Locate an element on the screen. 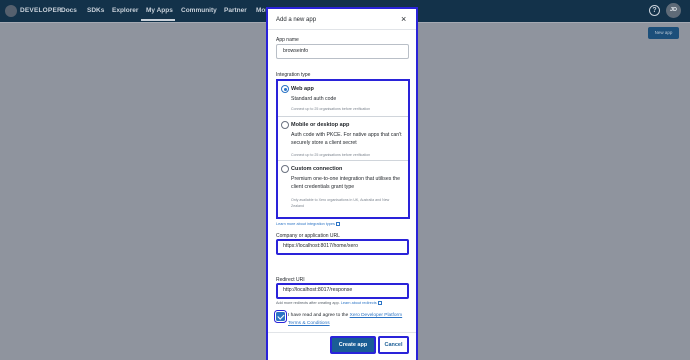 The width and height of the screenshot is (690, 360). app-name-input: browseinfo is located at coordinates (342, 51).